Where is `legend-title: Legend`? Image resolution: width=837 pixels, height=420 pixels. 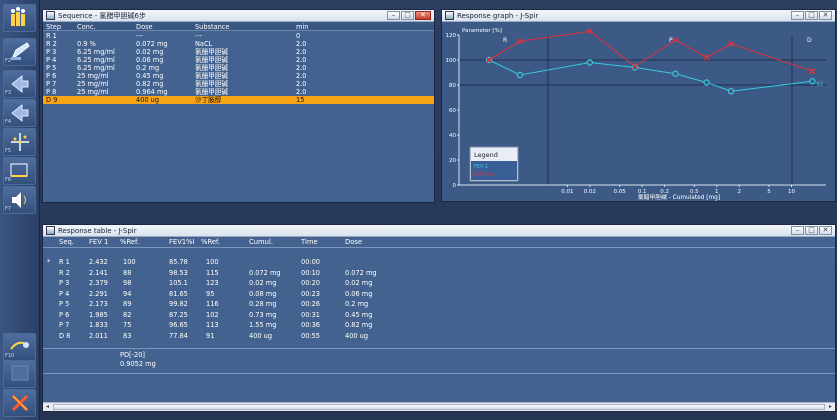 legend-title: Legend is located at coordinates (486, 155).